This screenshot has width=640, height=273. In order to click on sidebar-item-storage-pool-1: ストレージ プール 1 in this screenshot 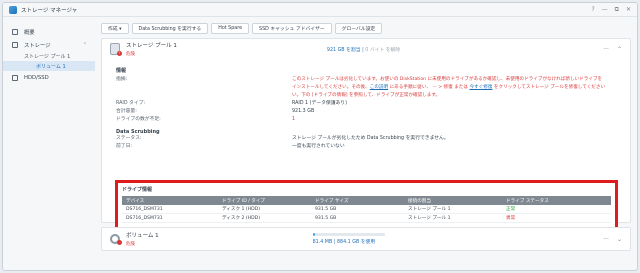, I will do `click(49, 56)`.